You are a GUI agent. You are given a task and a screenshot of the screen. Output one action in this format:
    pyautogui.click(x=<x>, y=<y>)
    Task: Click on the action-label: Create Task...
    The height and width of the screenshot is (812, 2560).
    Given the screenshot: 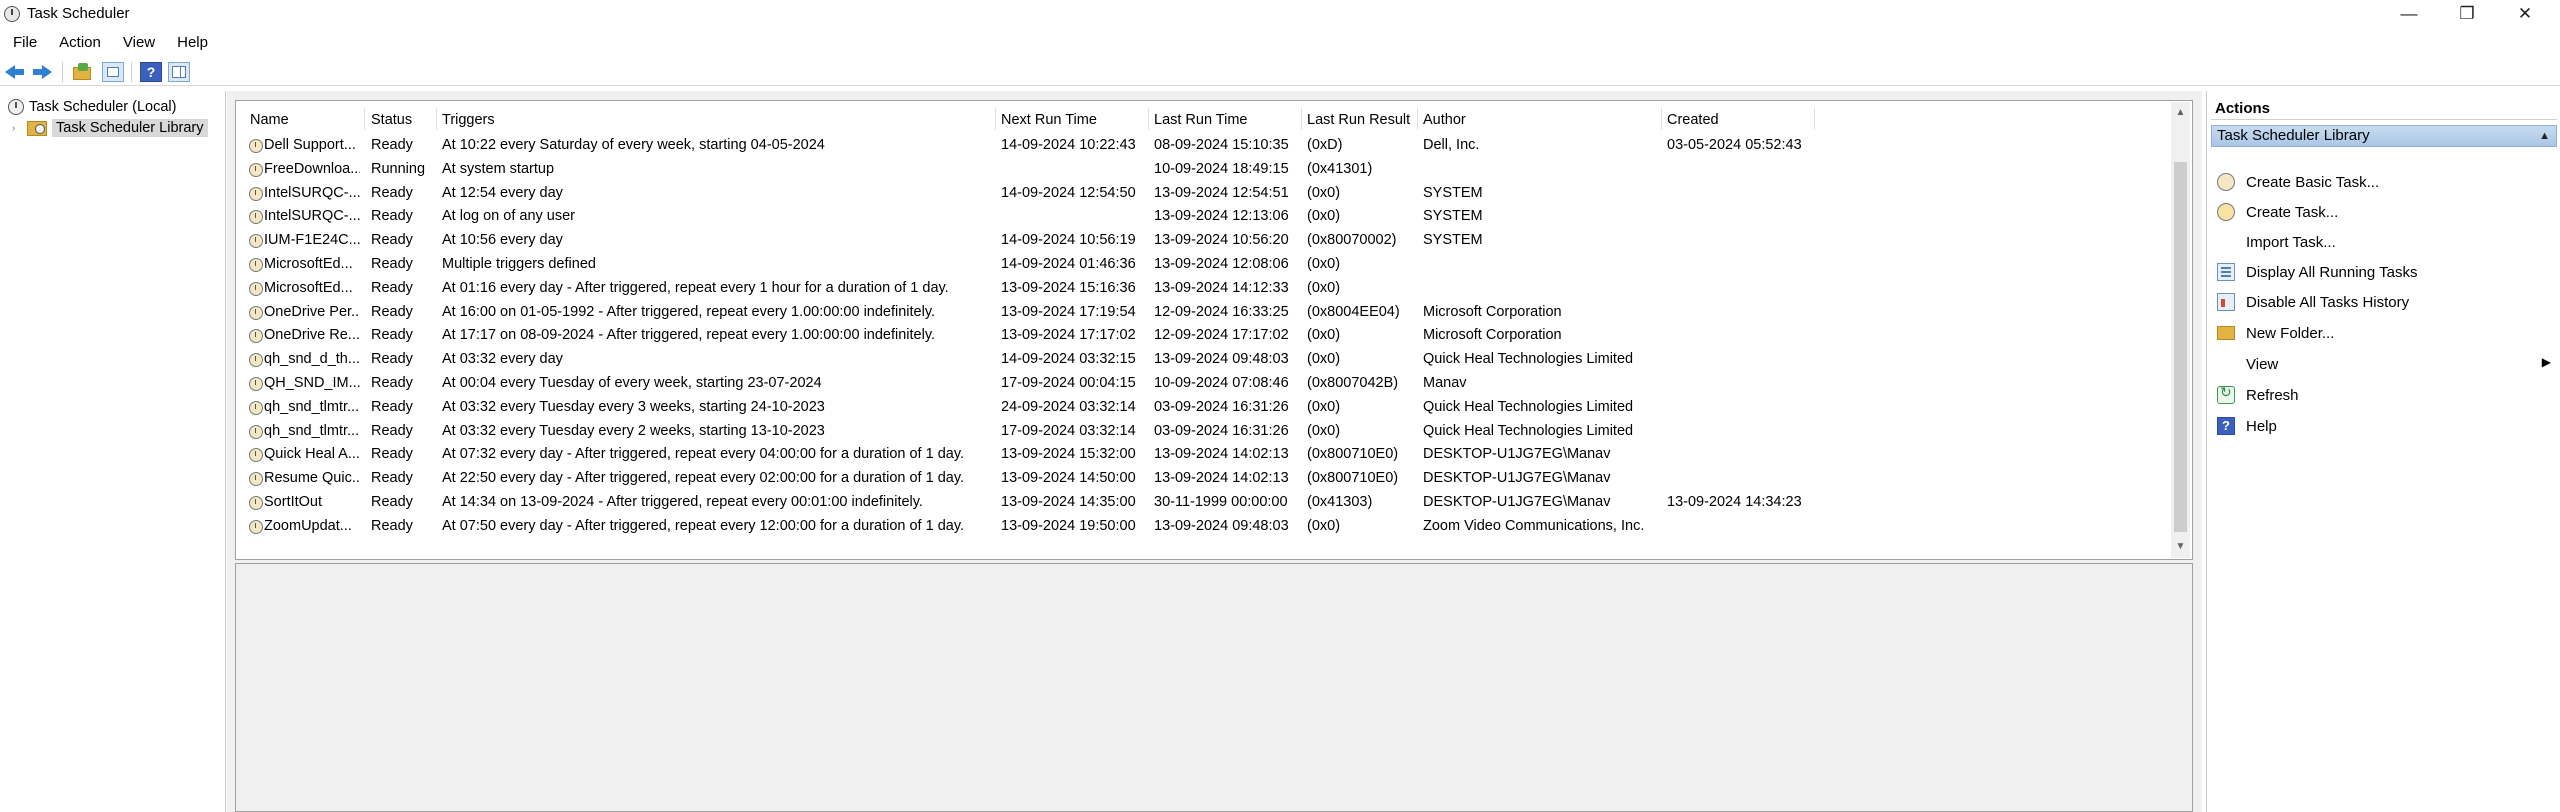 What is the action you would take?
    pyautogui.click(x=2292, y=212)
    